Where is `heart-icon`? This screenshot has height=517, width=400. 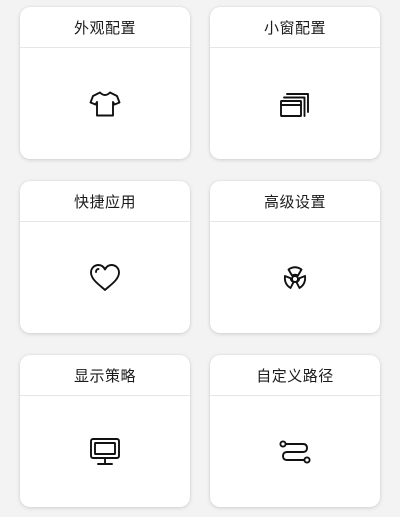 heart-icon is located at coordinates (105, 277).